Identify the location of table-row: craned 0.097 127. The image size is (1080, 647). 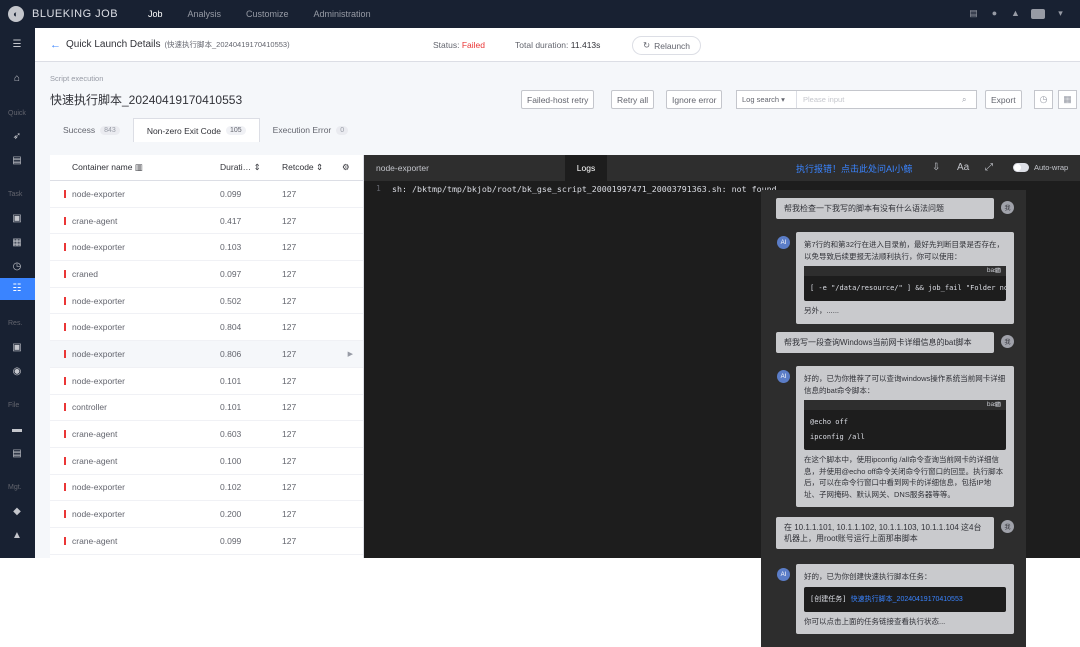
(206, 274).